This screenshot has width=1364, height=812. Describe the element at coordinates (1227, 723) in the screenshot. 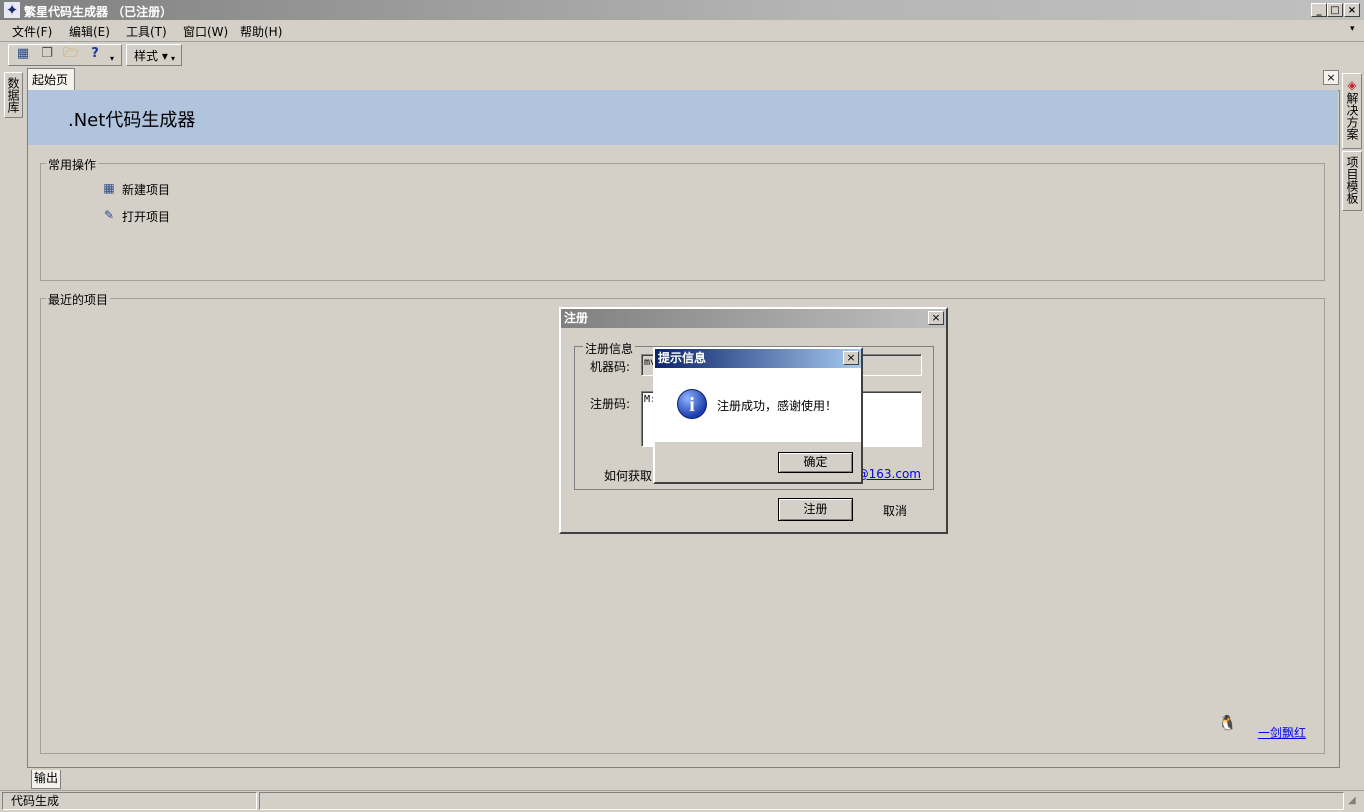

I see `qq-icon: 🐧` at that location.